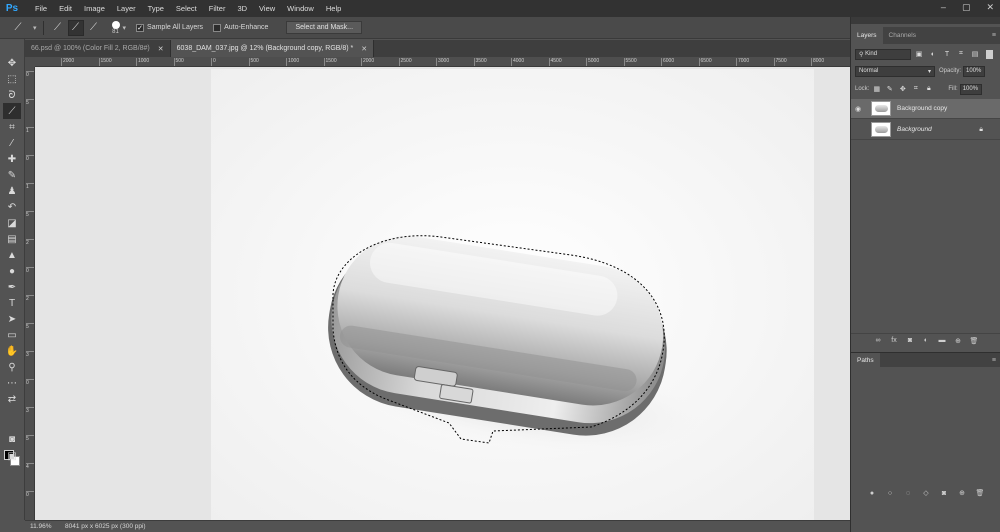 The height and width of the screenshot is (532, 1000). What do you see at coordinates (928, 89) in the screenshot?
I see `lock-all-icon: 🔒︎` at bounding box center [928, 89].